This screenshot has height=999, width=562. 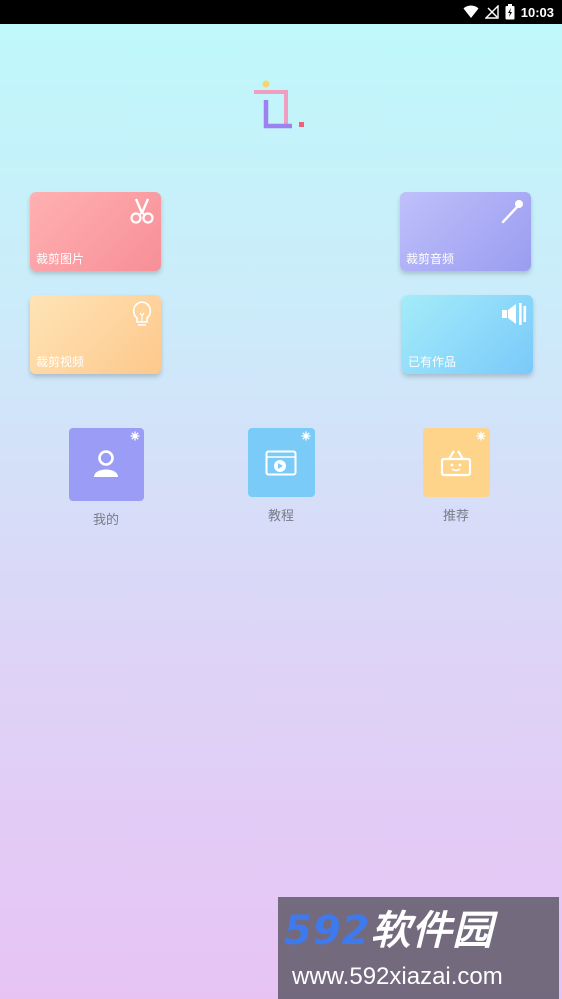 What do you see at coordinates (95, 231) in the screenshot?
I see `crop-image-card: 裁剪图片` at bounding box center [95, 231].